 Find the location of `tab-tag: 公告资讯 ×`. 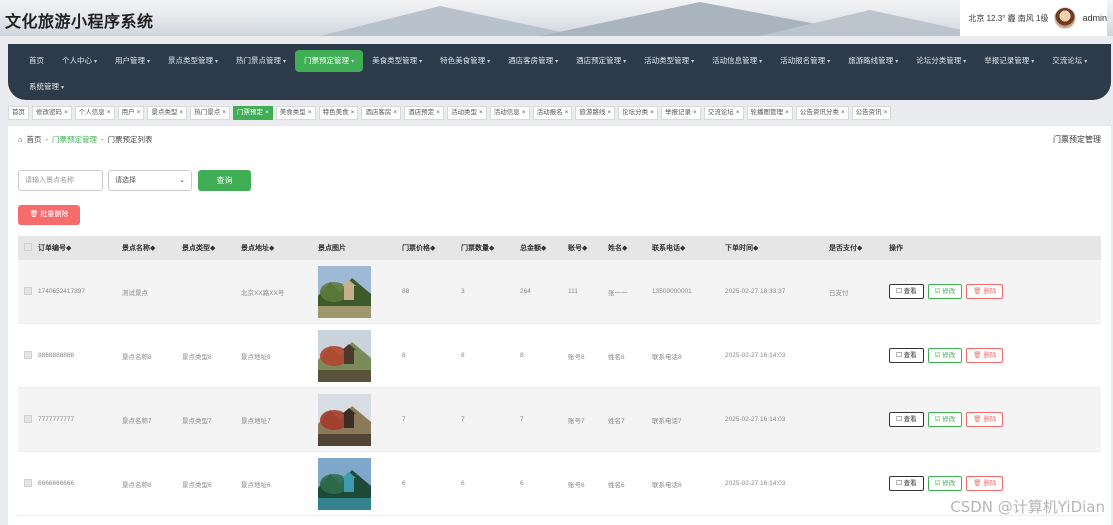

tab-tag: 公告资讯 × is located at coordinates (871, 113).